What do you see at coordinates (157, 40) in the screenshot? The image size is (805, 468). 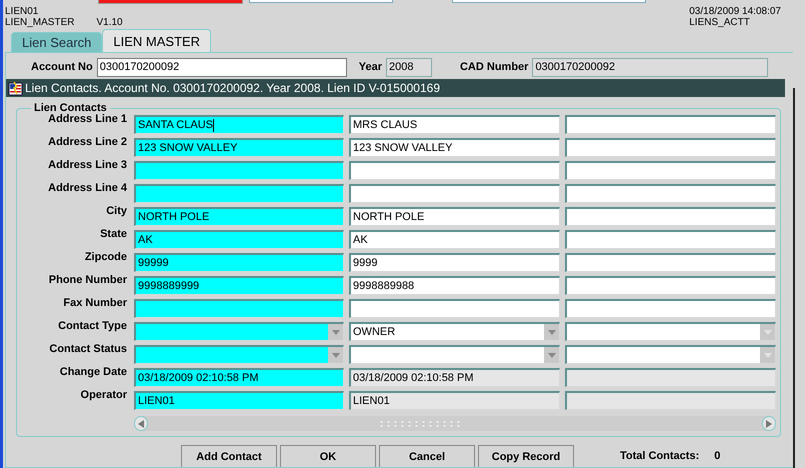 I see `tab: LIEN MASTER` at bounding box center [157, 40].